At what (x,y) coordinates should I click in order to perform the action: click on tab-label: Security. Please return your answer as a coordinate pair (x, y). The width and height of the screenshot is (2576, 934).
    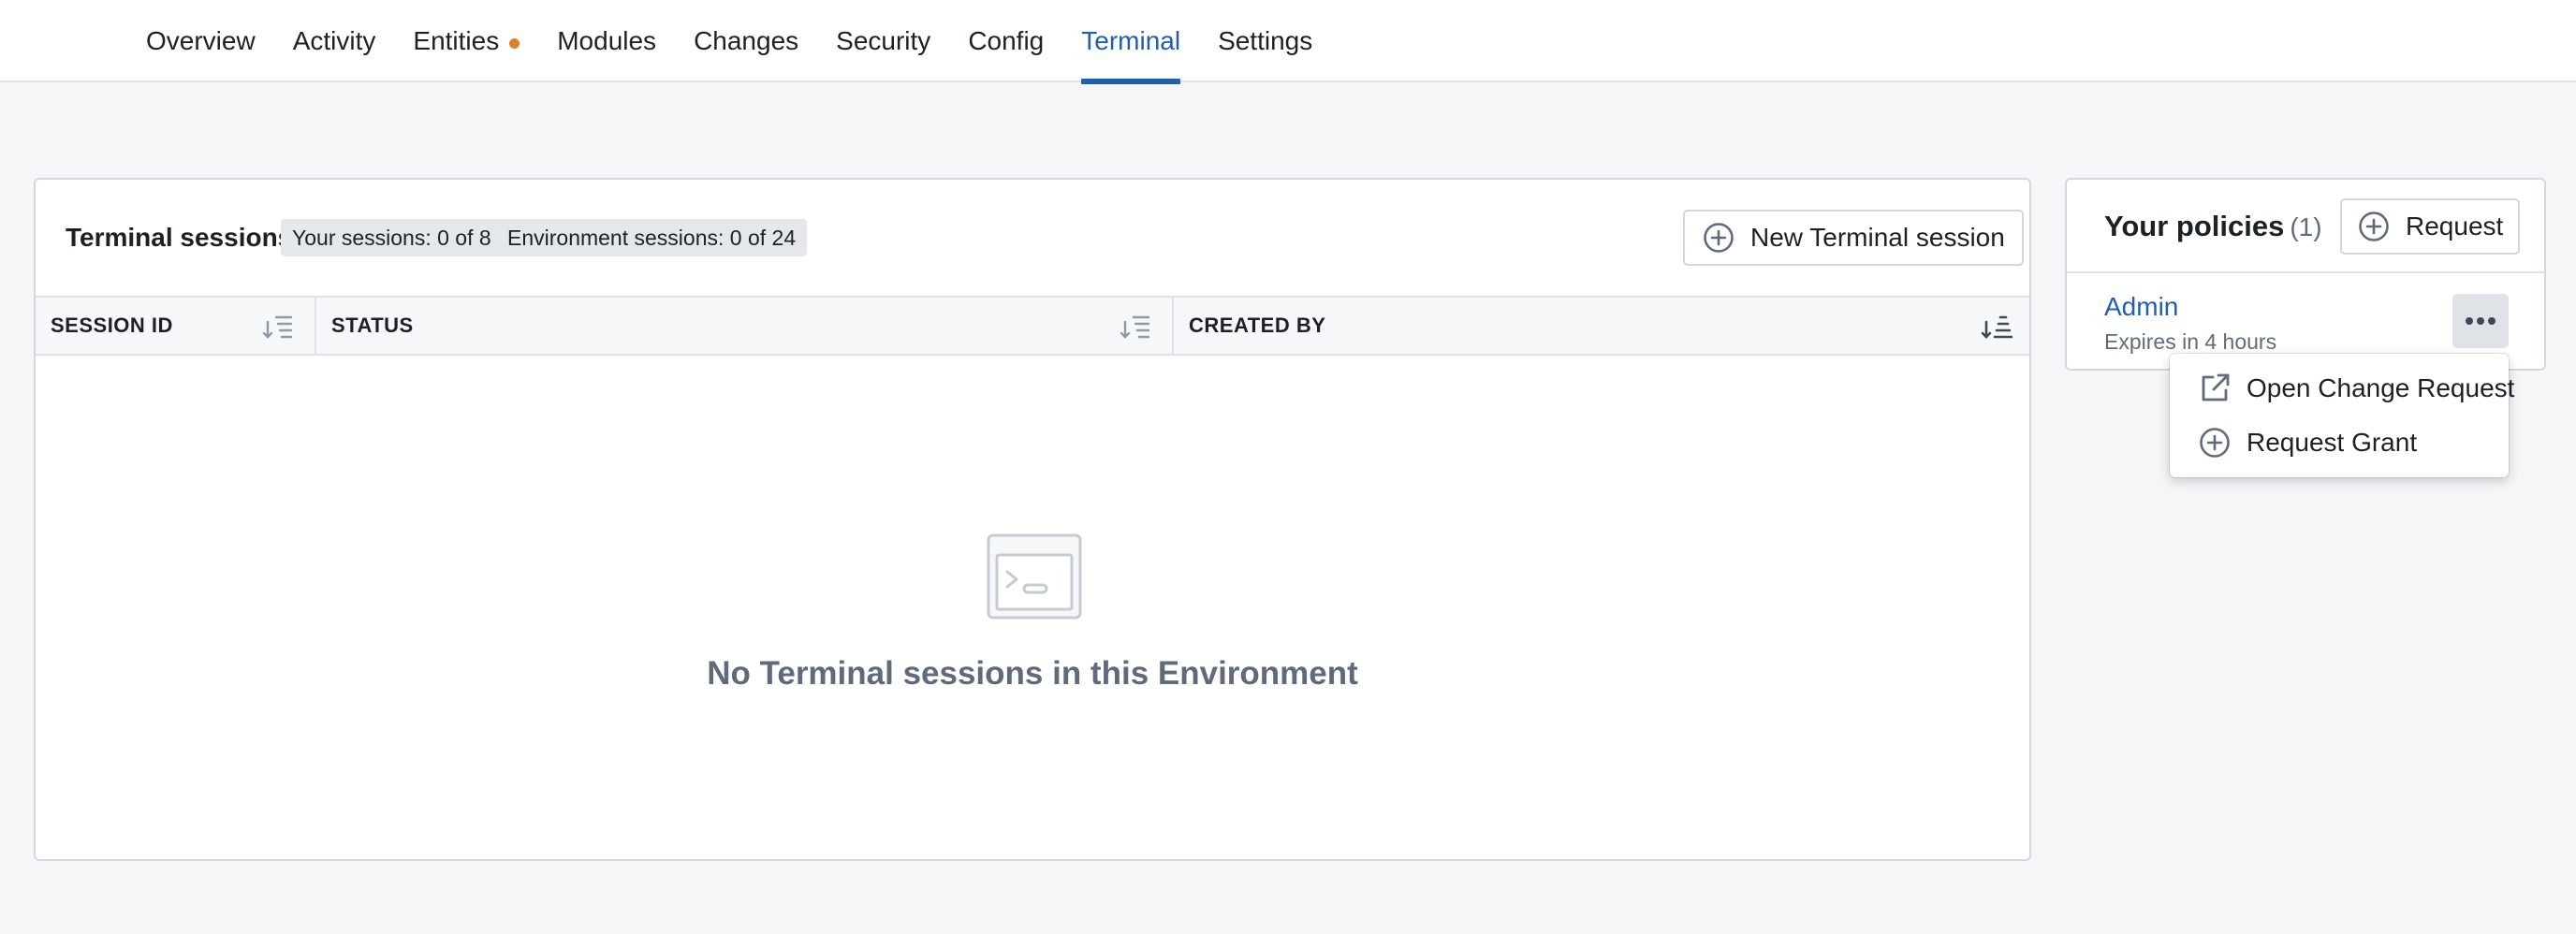
    Looking at the image, I should click on (883, 40).